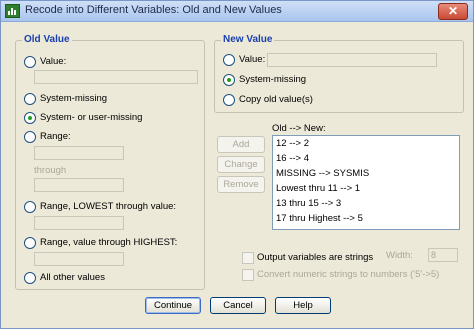 Image resolution: width=474 pixels, height=329 pixels. What do you see at coordinates (276, 99) in the screenshot?
I see `new-copy-old-label: Copy old value(s)` at bounding box center [276, 99].